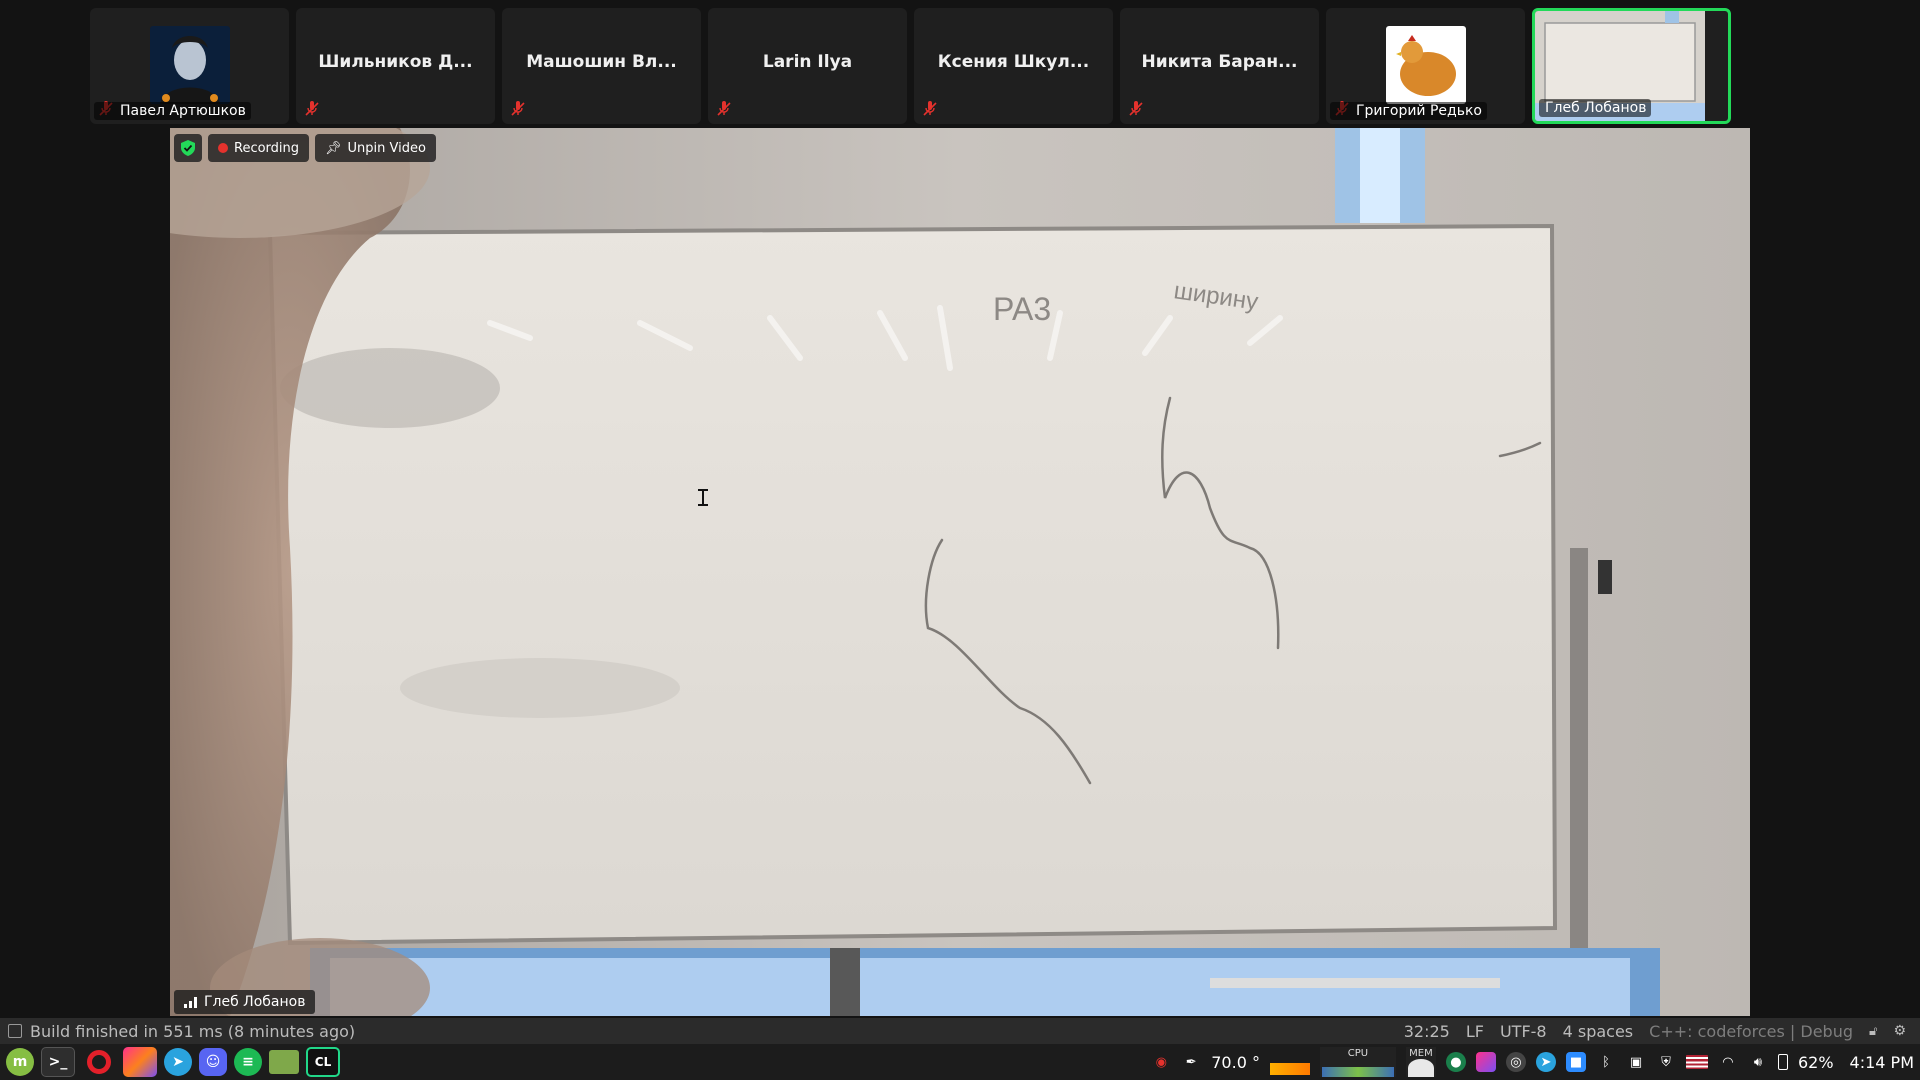 The width and height of the screenshot is (1920, 1080). I want to click on mint-menu-icon: m, so click(20, 1062).